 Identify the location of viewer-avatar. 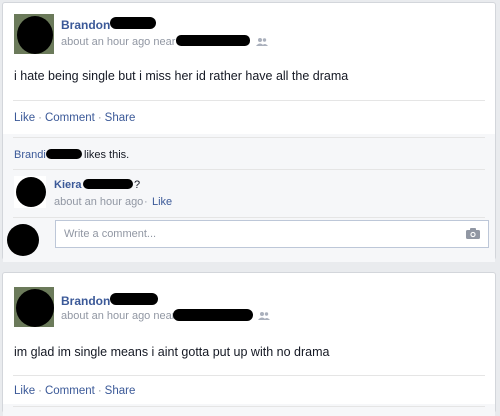
(23, 240).